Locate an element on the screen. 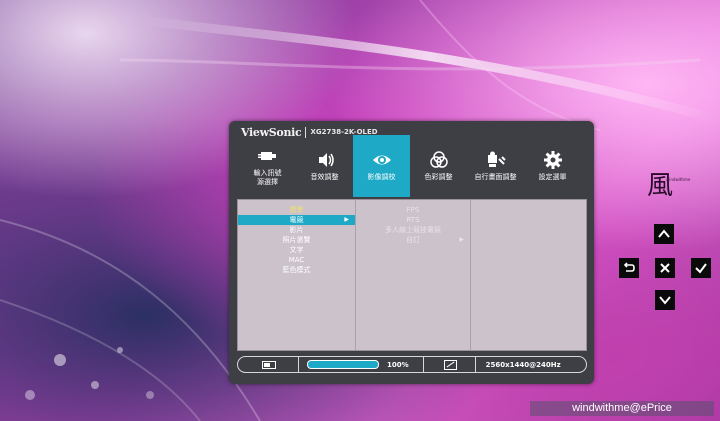  game-mode-list: FPS RTS 多人線上競技電競 自訂 ▶ is located at coordinates (413, 275).